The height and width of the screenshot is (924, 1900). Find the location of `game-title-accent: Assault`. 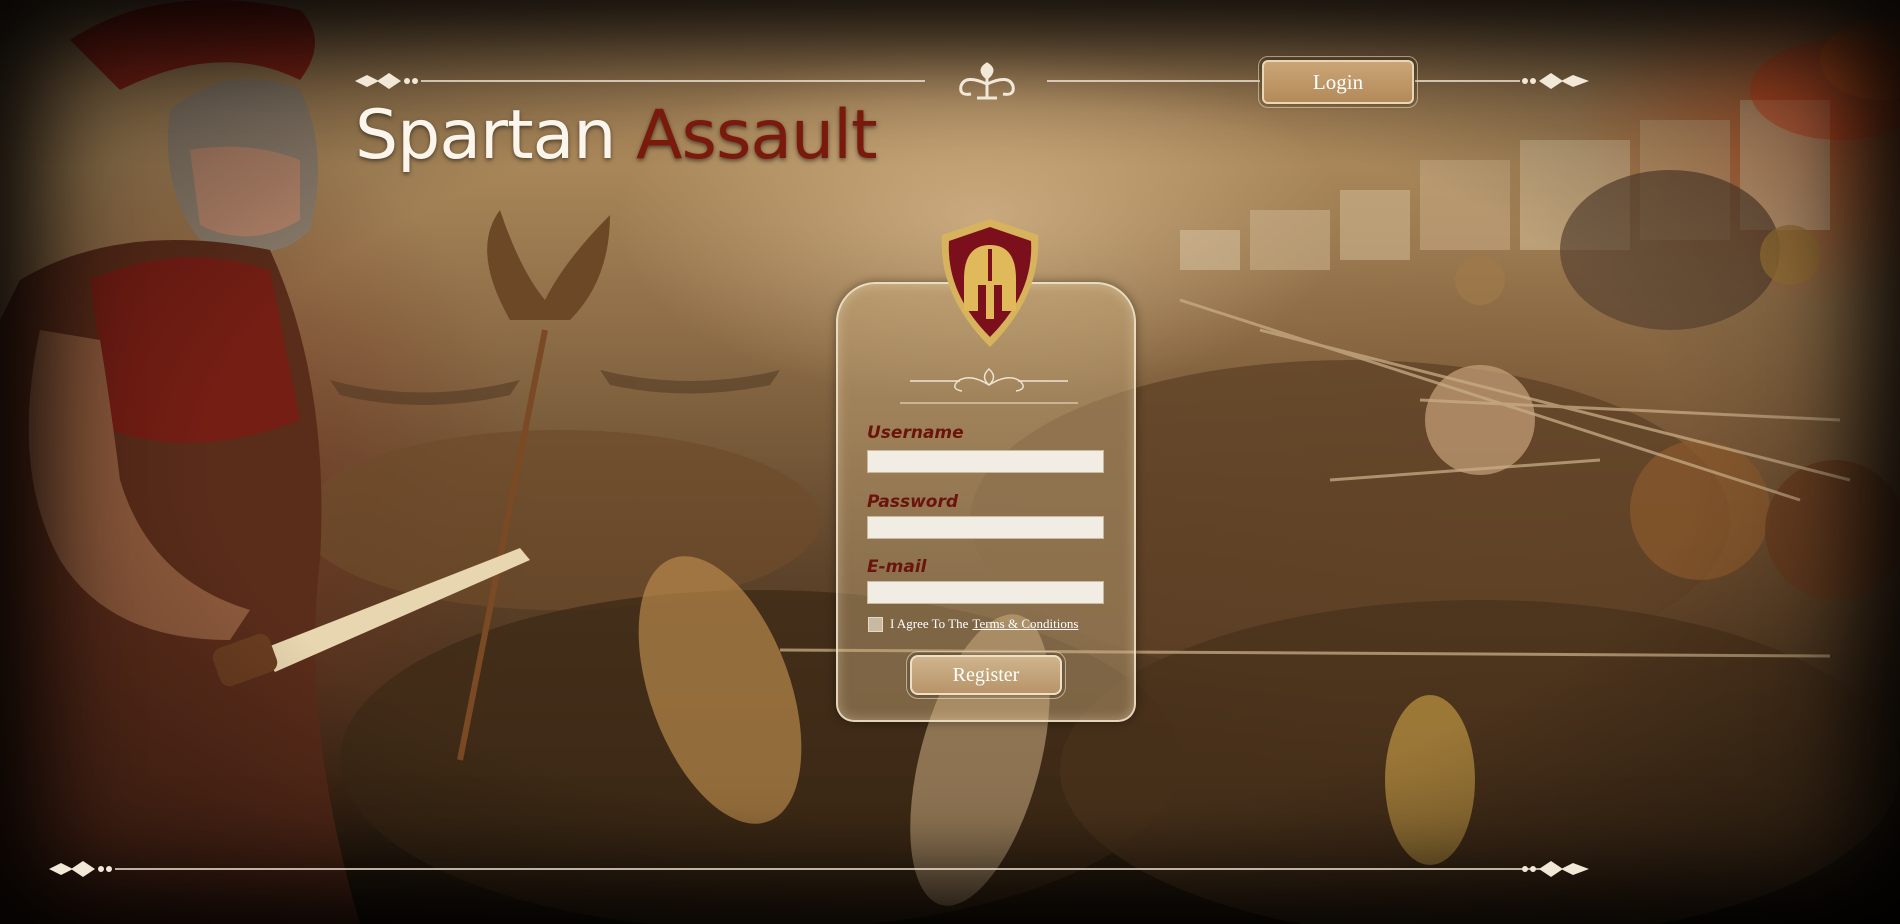

game-title-accent: Assault is located at coordinates (757, 135).